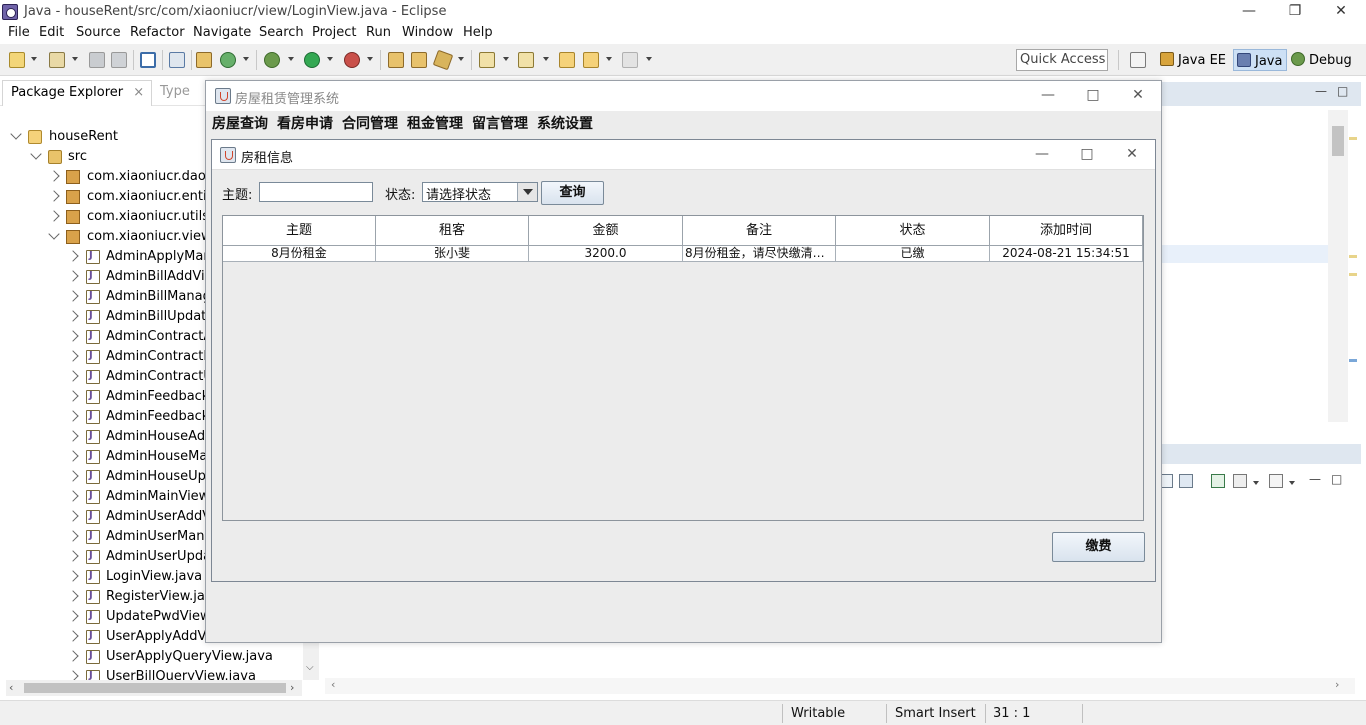 Image resolution: width=1366 pixels, height=725 pixels. I want to click on close-button: ✕, so click(1341, 12).